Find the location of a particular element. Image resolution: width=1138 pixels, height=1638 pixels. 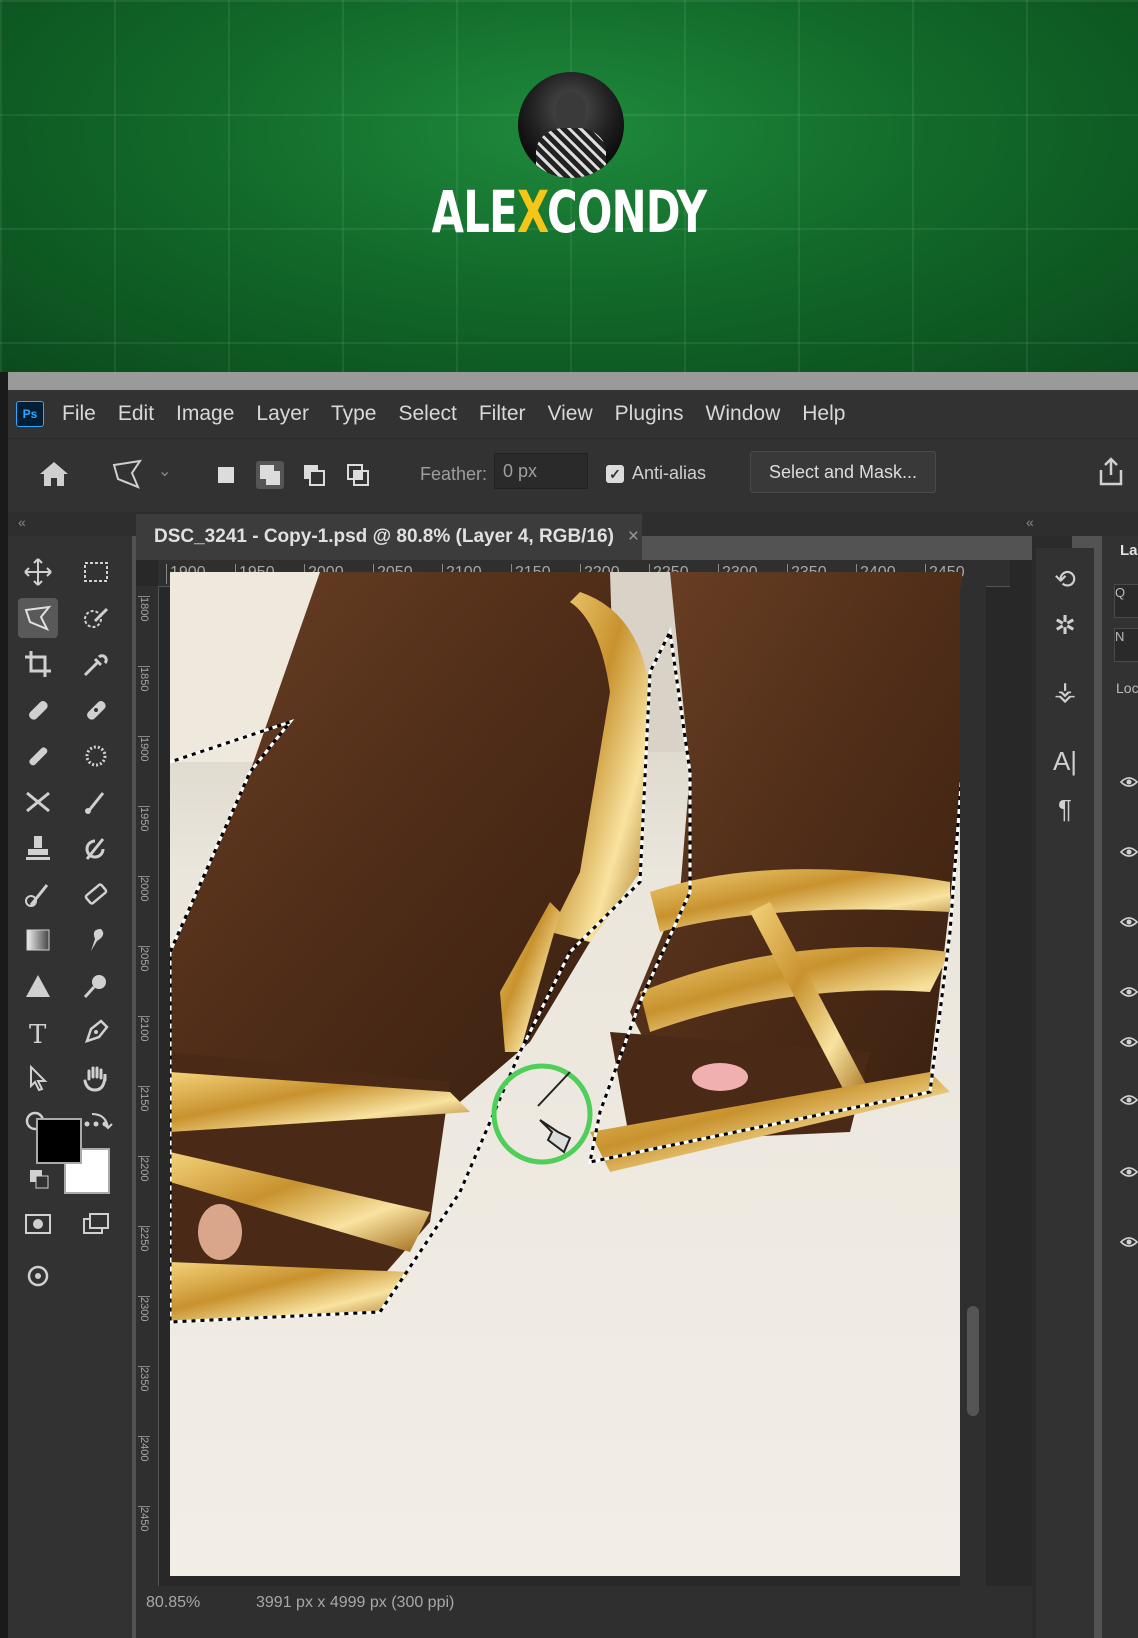

content-aware-move-icon is located at coordinates (38, 802).